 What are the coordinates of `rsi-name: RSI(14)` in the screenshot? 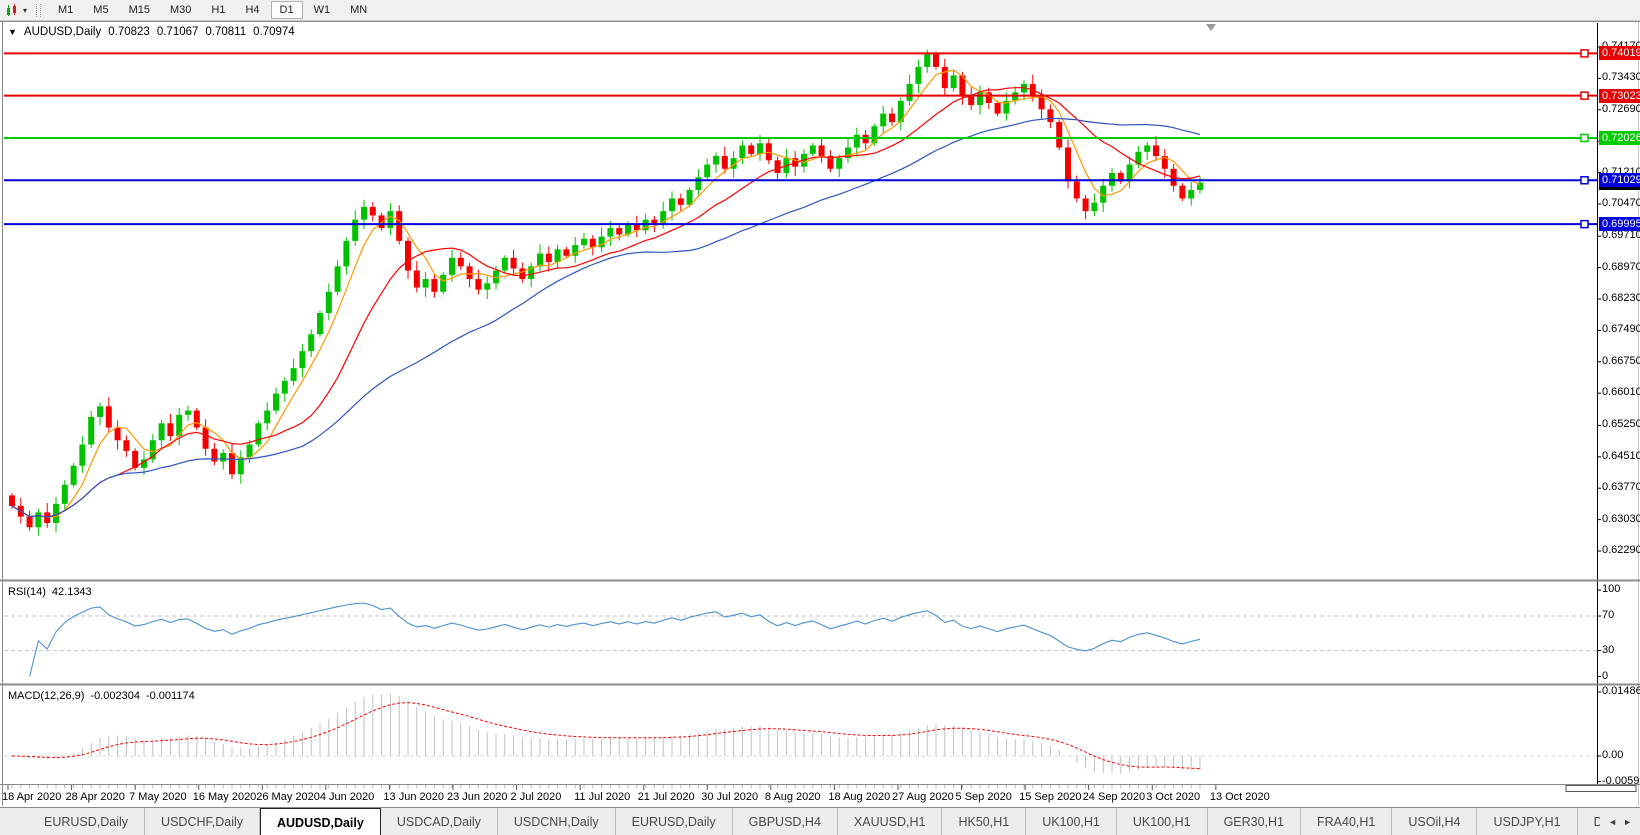 It's located at (27, 592).